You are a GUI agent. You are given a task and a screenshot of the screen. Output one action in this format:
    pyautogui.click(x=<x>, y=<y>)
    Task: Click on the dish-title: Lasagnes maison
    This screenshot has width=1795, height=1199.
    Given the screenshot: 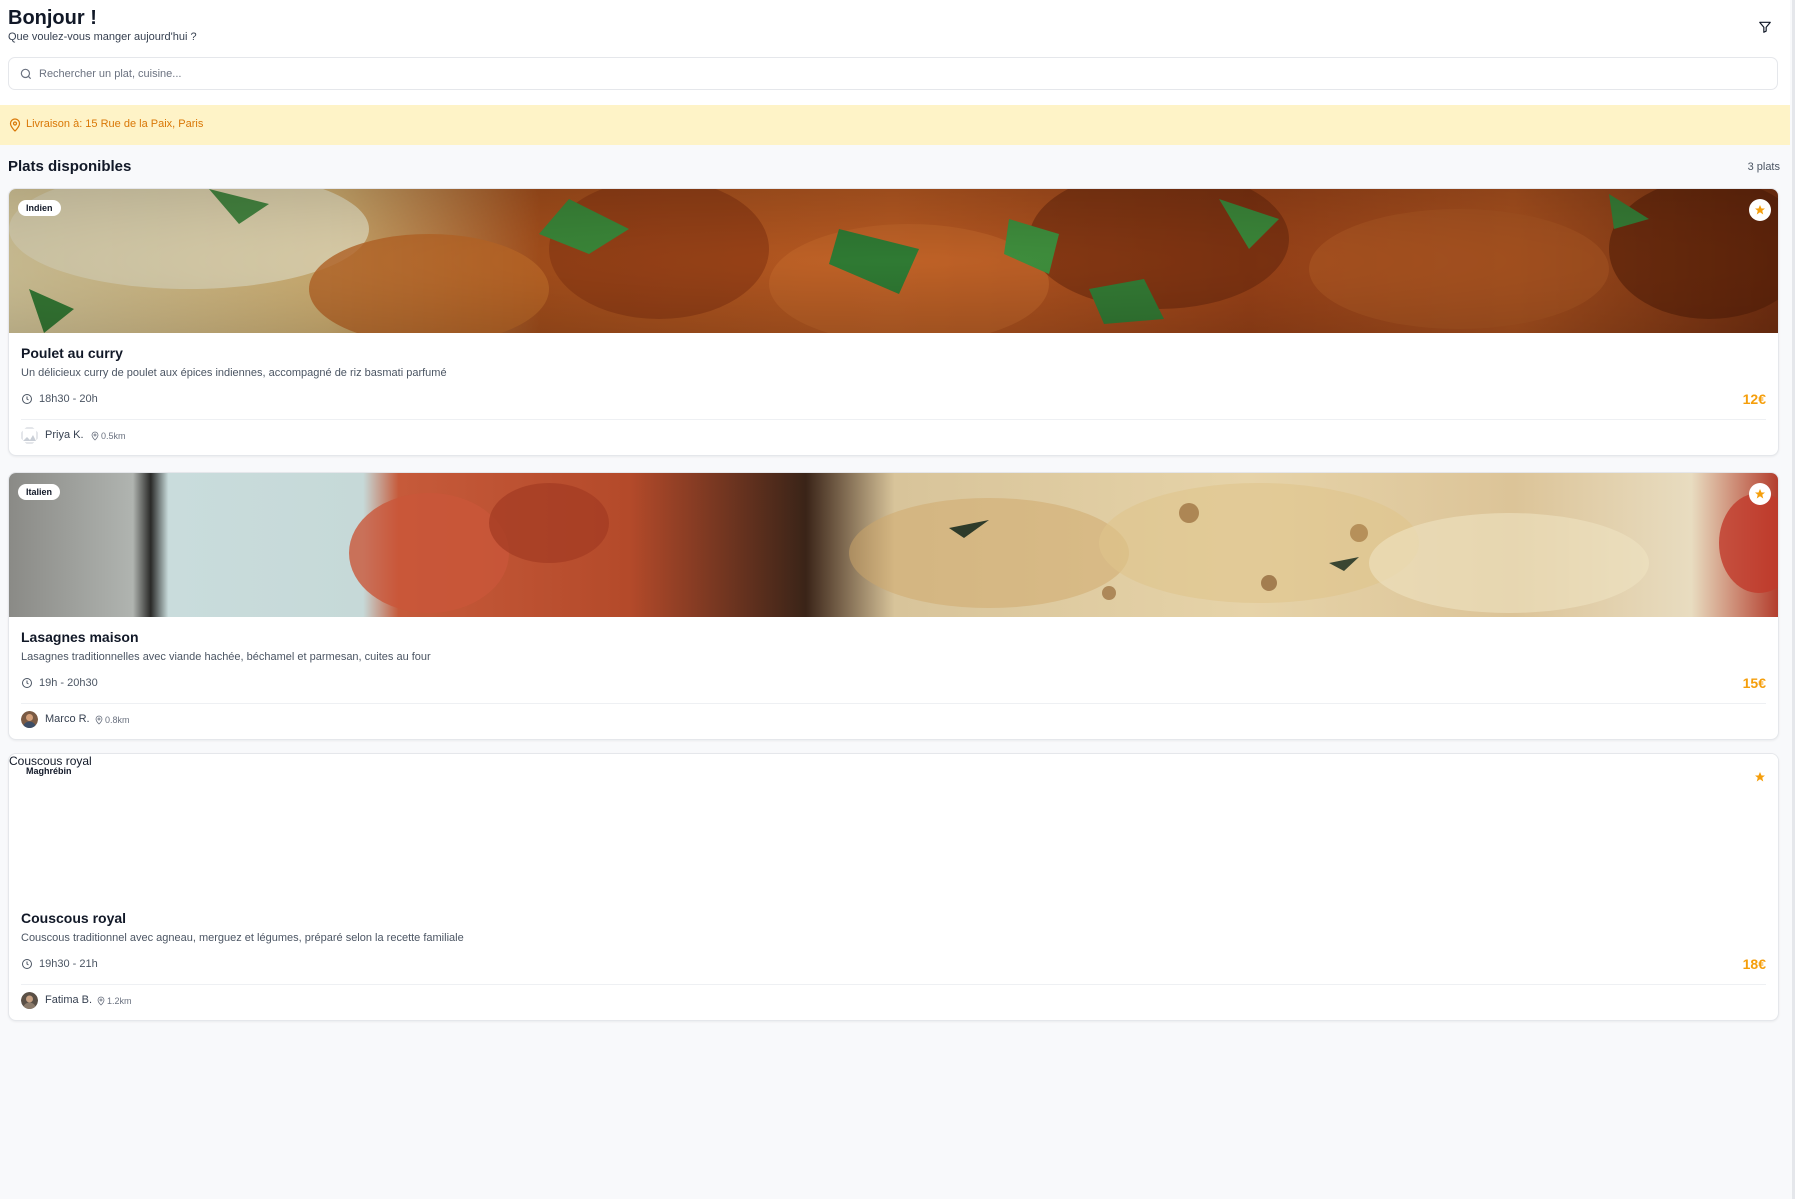 What is the action you would take?
    pyautogui.click(x=80, y=637)
    